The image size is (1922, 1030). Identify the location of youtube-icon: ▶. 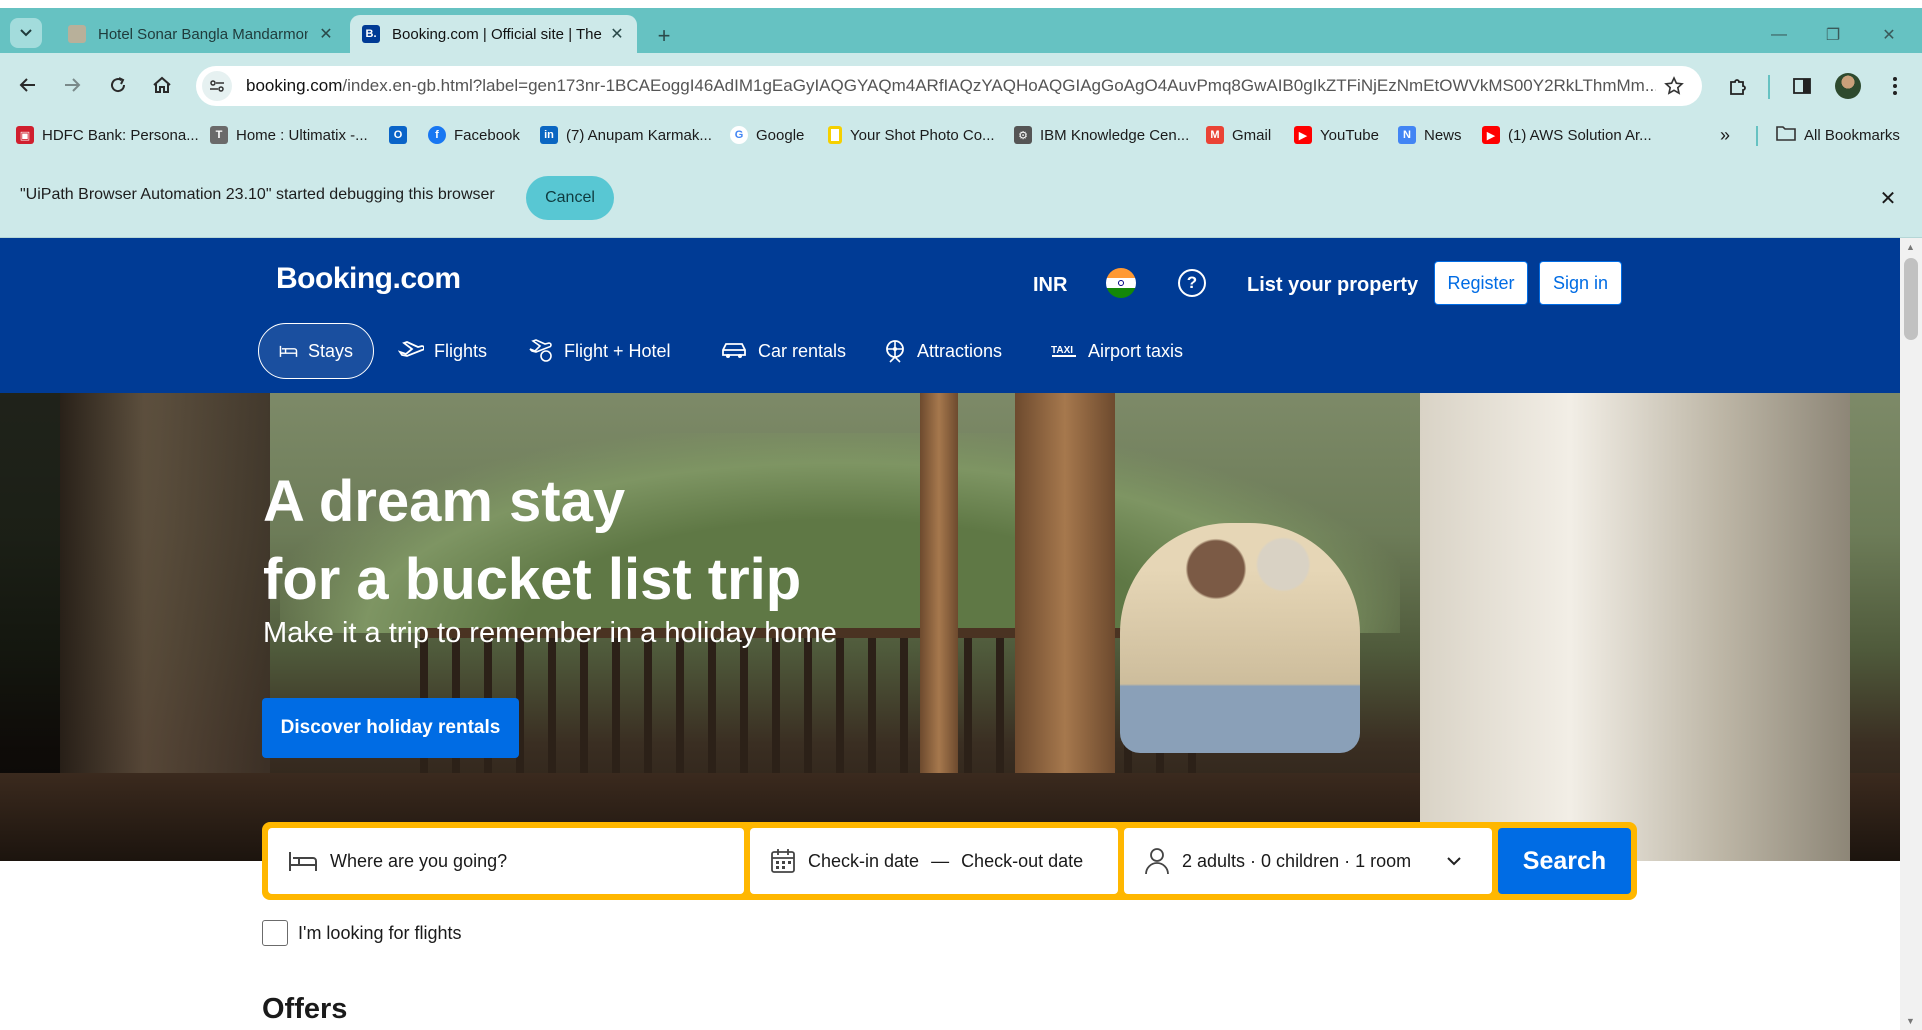
(1491, 135).